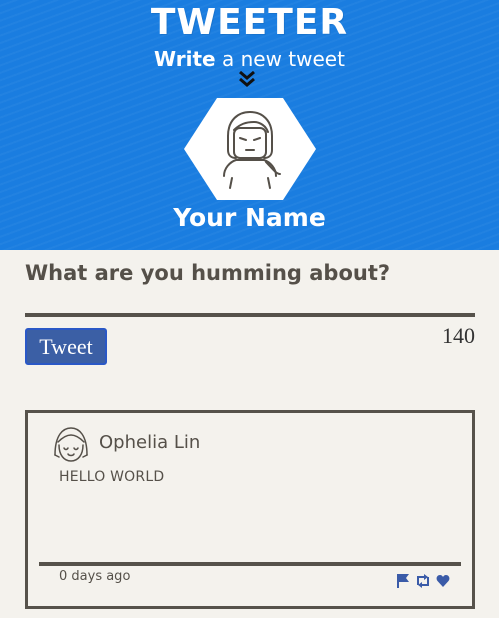 This screenshot has width=499, height=618. What do you see at coordinates (250, 315) in the screenshot?
I see `compose-divider` at bounding box center [250, 315].